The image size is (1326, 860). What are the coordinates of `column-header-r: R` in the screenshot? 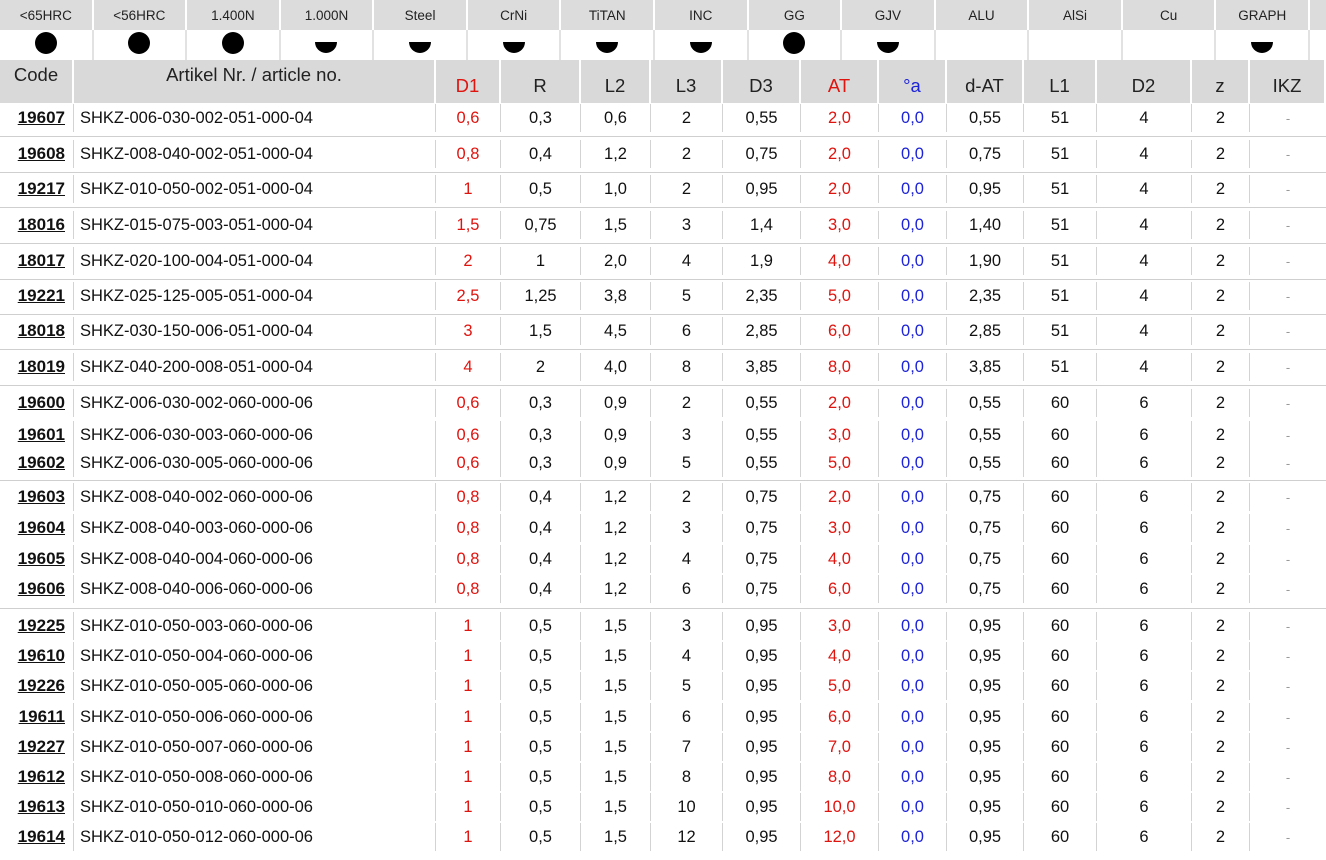 It's located at (541, 81).